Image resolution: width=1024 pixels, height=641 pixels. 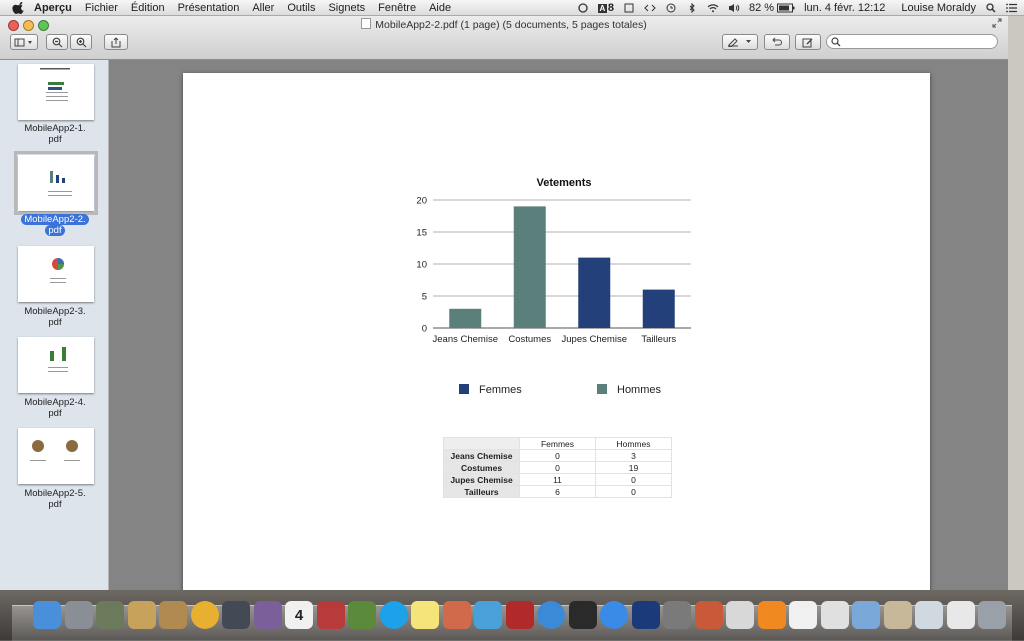 What do you see at coordinates (263, 8) in the screenshot?
I see `menu-aller: Aller` at bounding box center [263, 8].